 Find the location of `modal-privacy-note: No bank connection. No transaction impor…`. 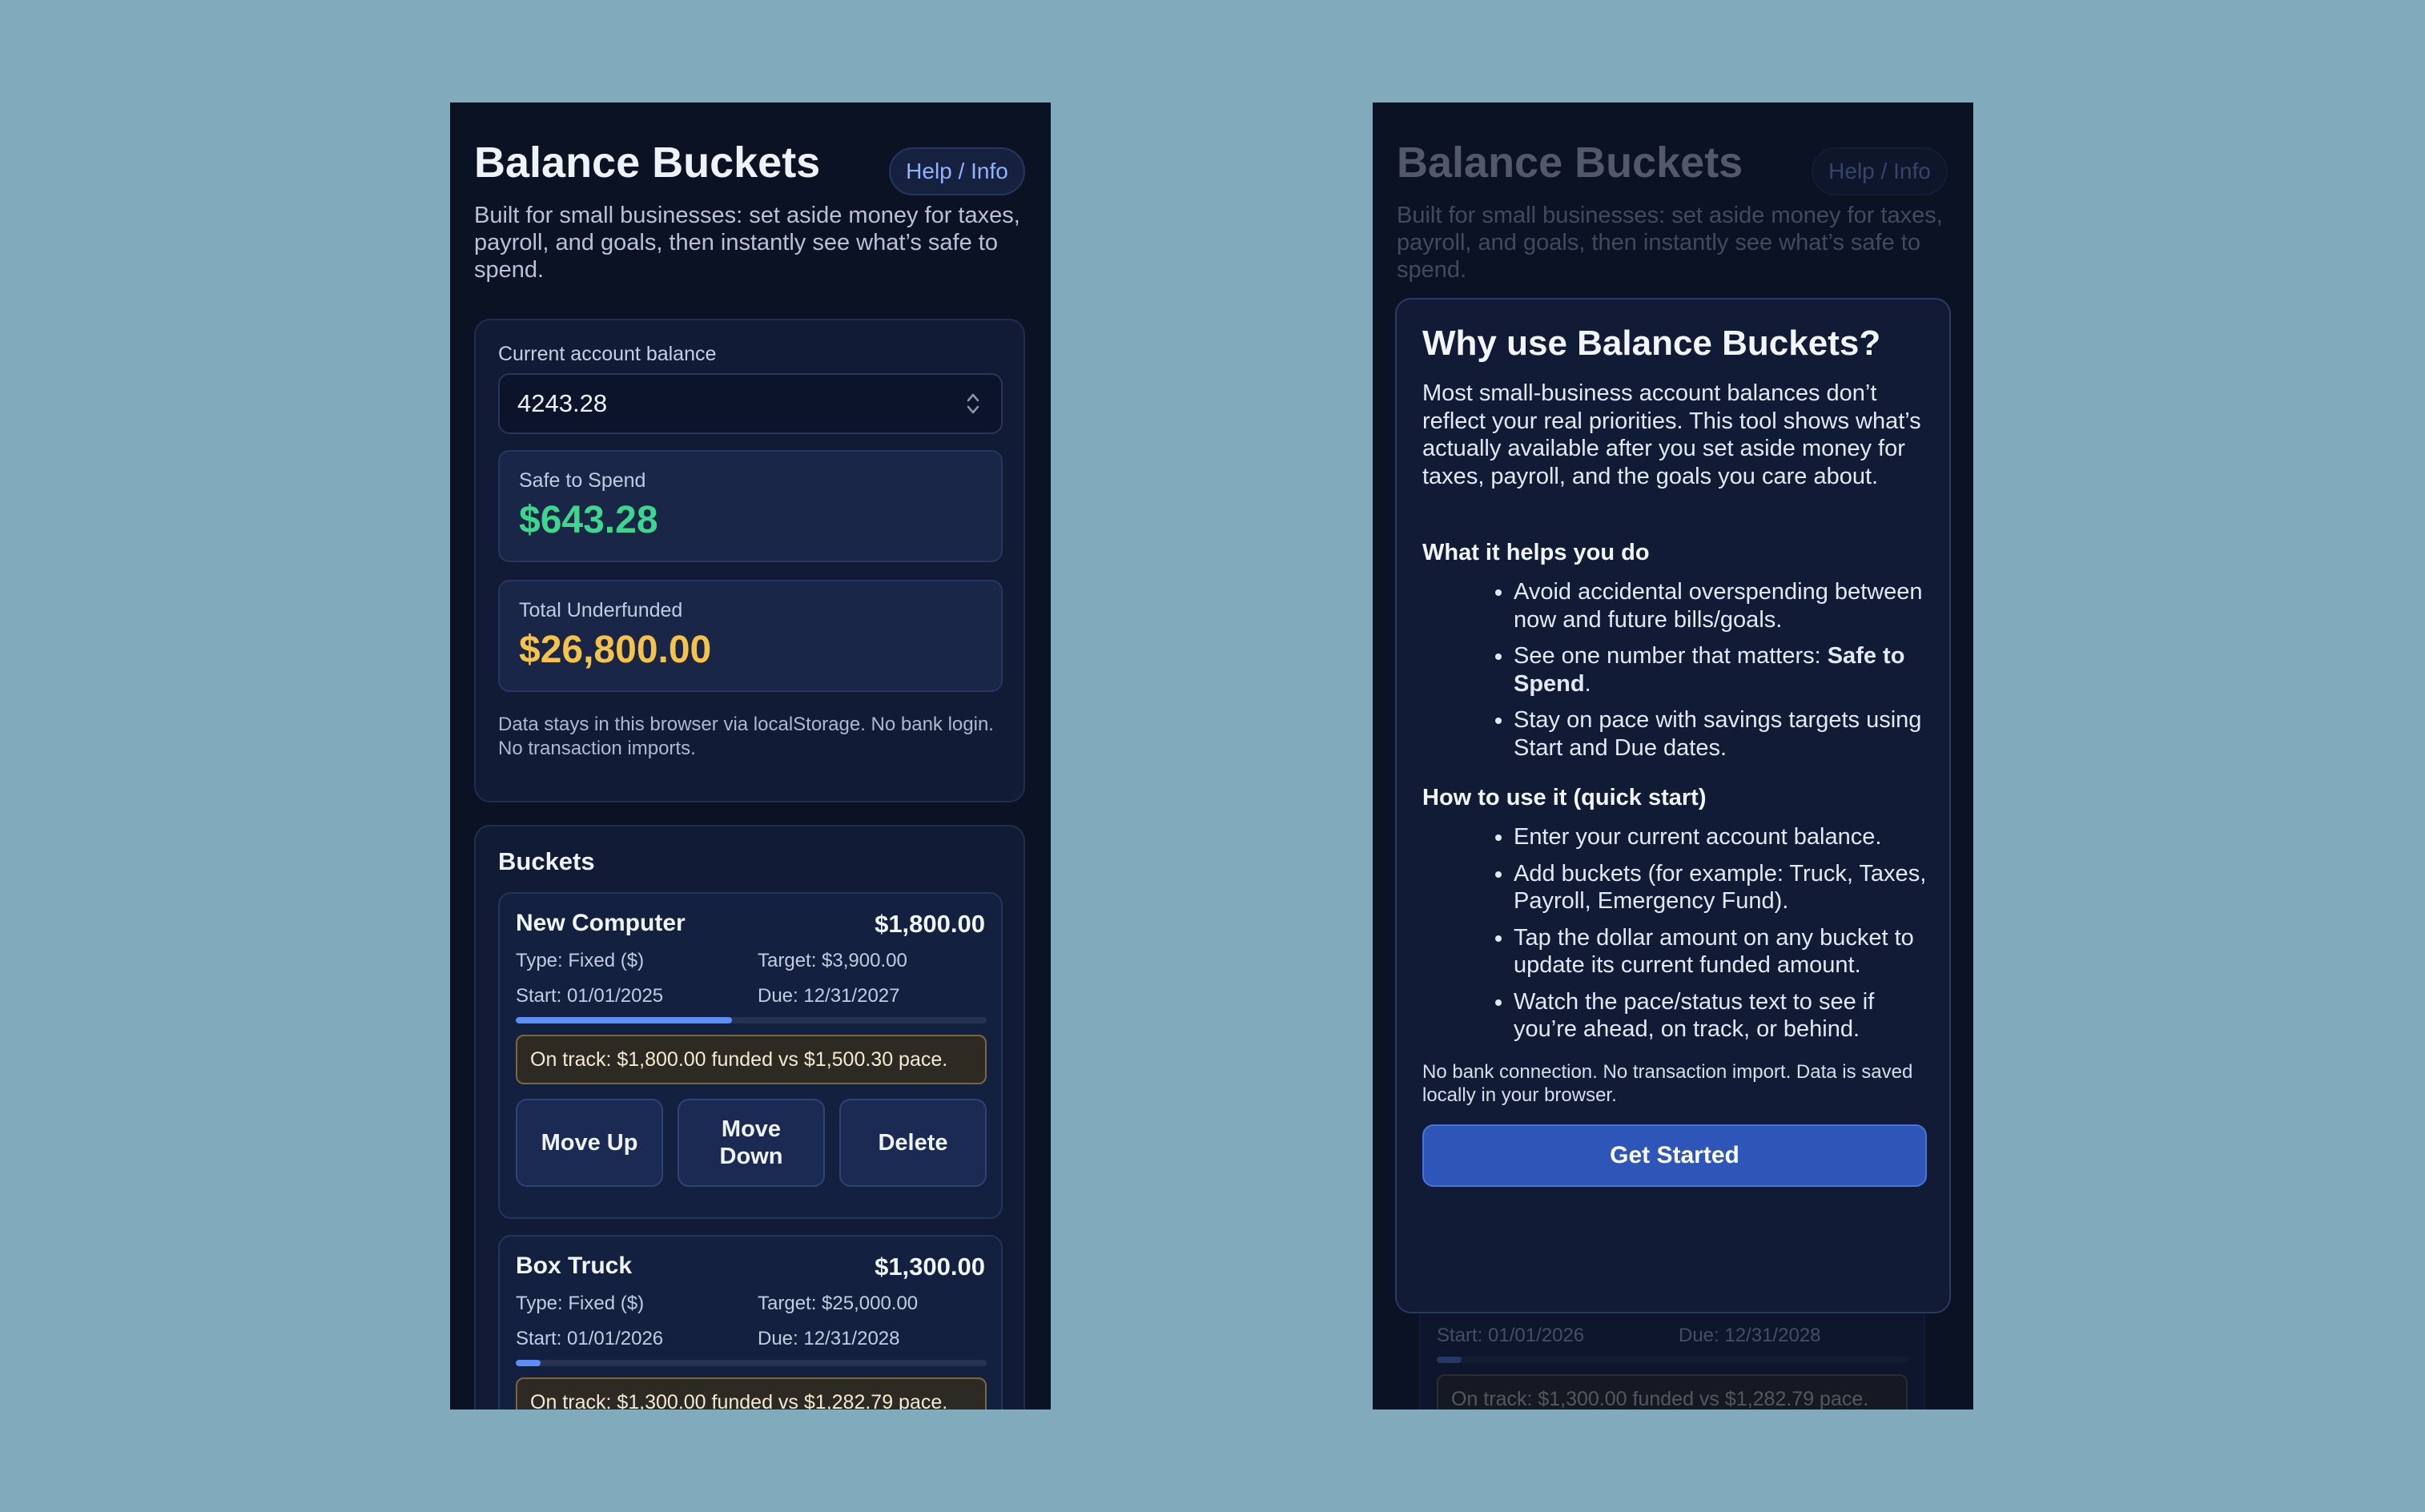

modal-privacy-note: No bank connection. No transaction impor… is located at coordinates (1667, 1083).